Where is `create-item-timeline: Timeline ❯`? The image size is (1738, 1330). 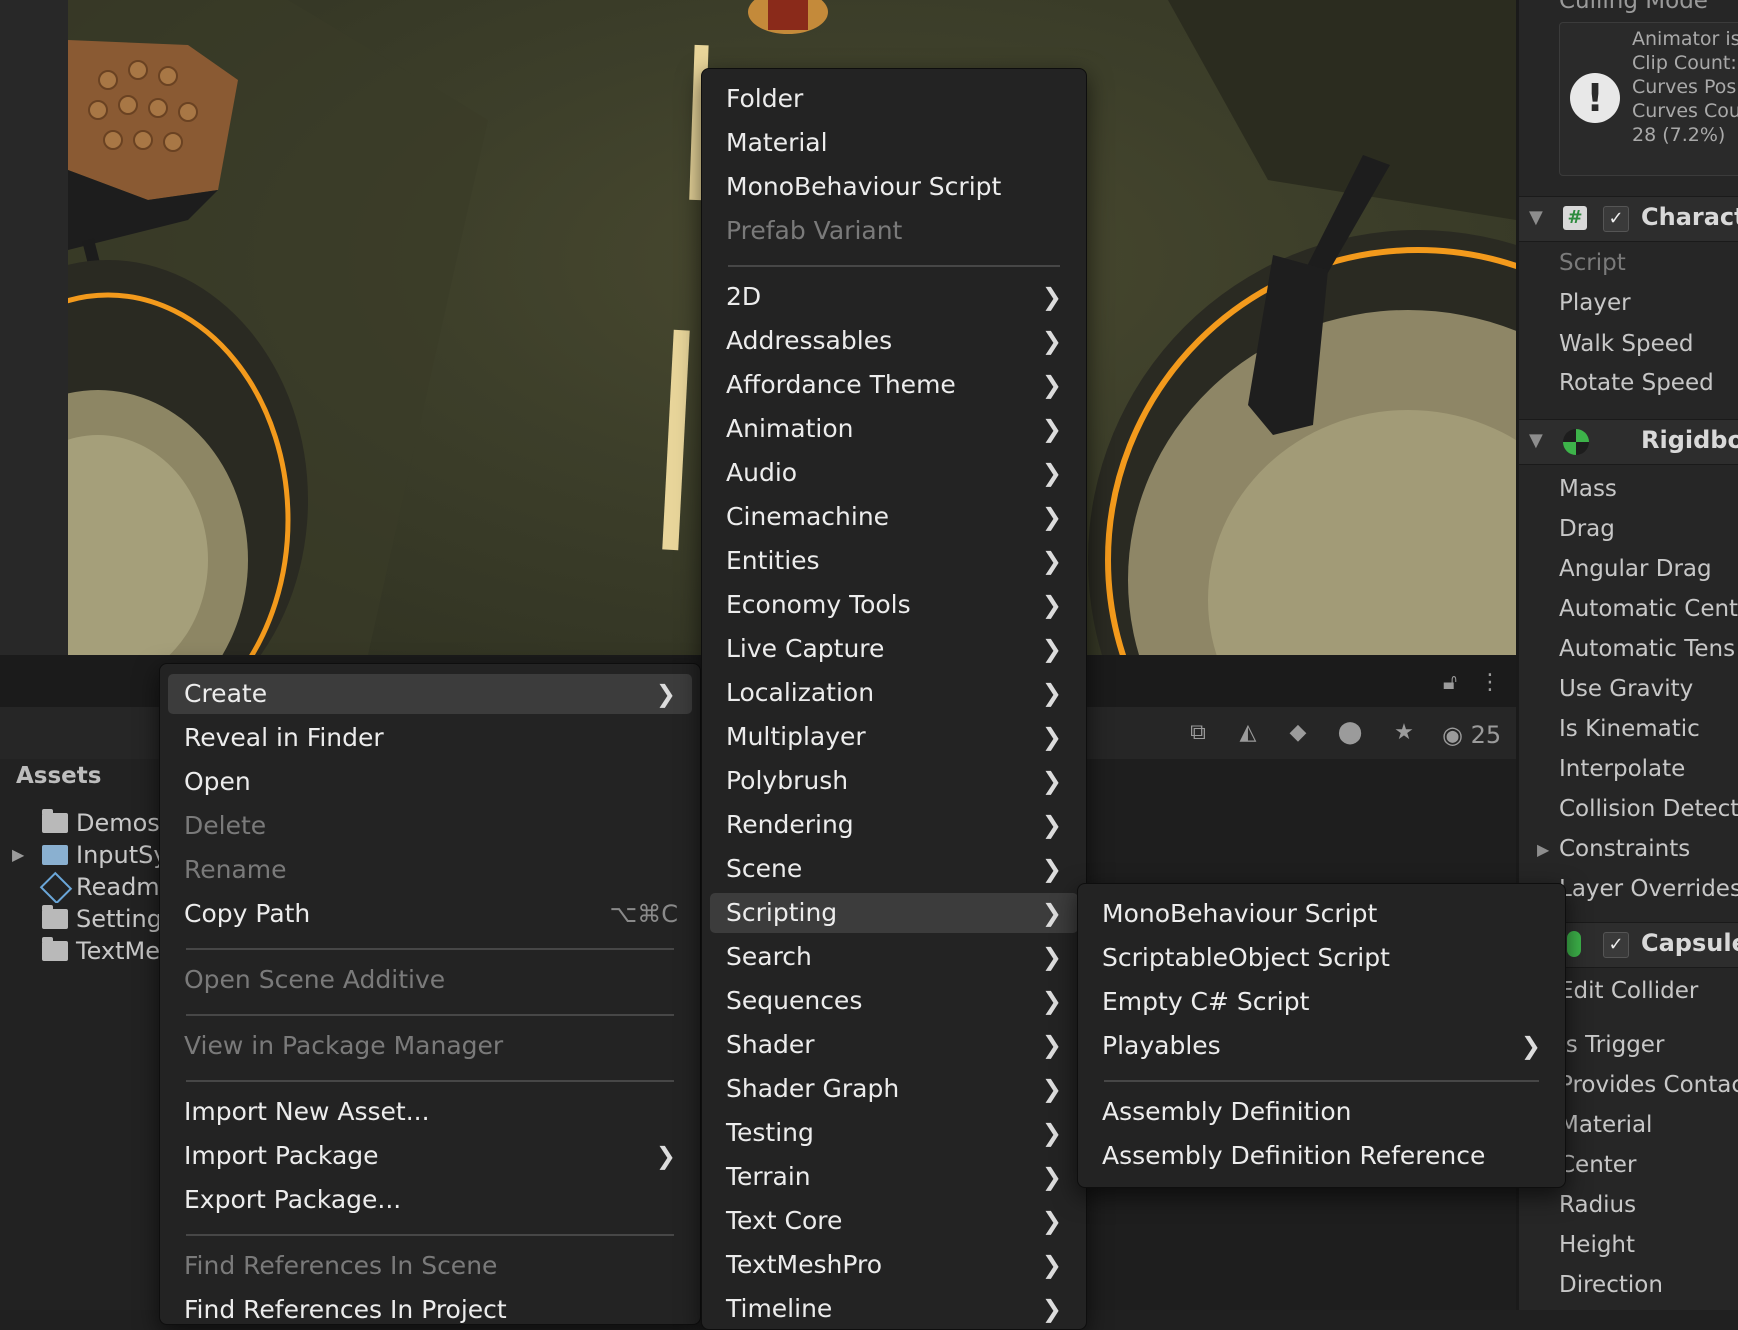
create-item-timeline: Timeline ❯ is located at coordinates (894, 1309).